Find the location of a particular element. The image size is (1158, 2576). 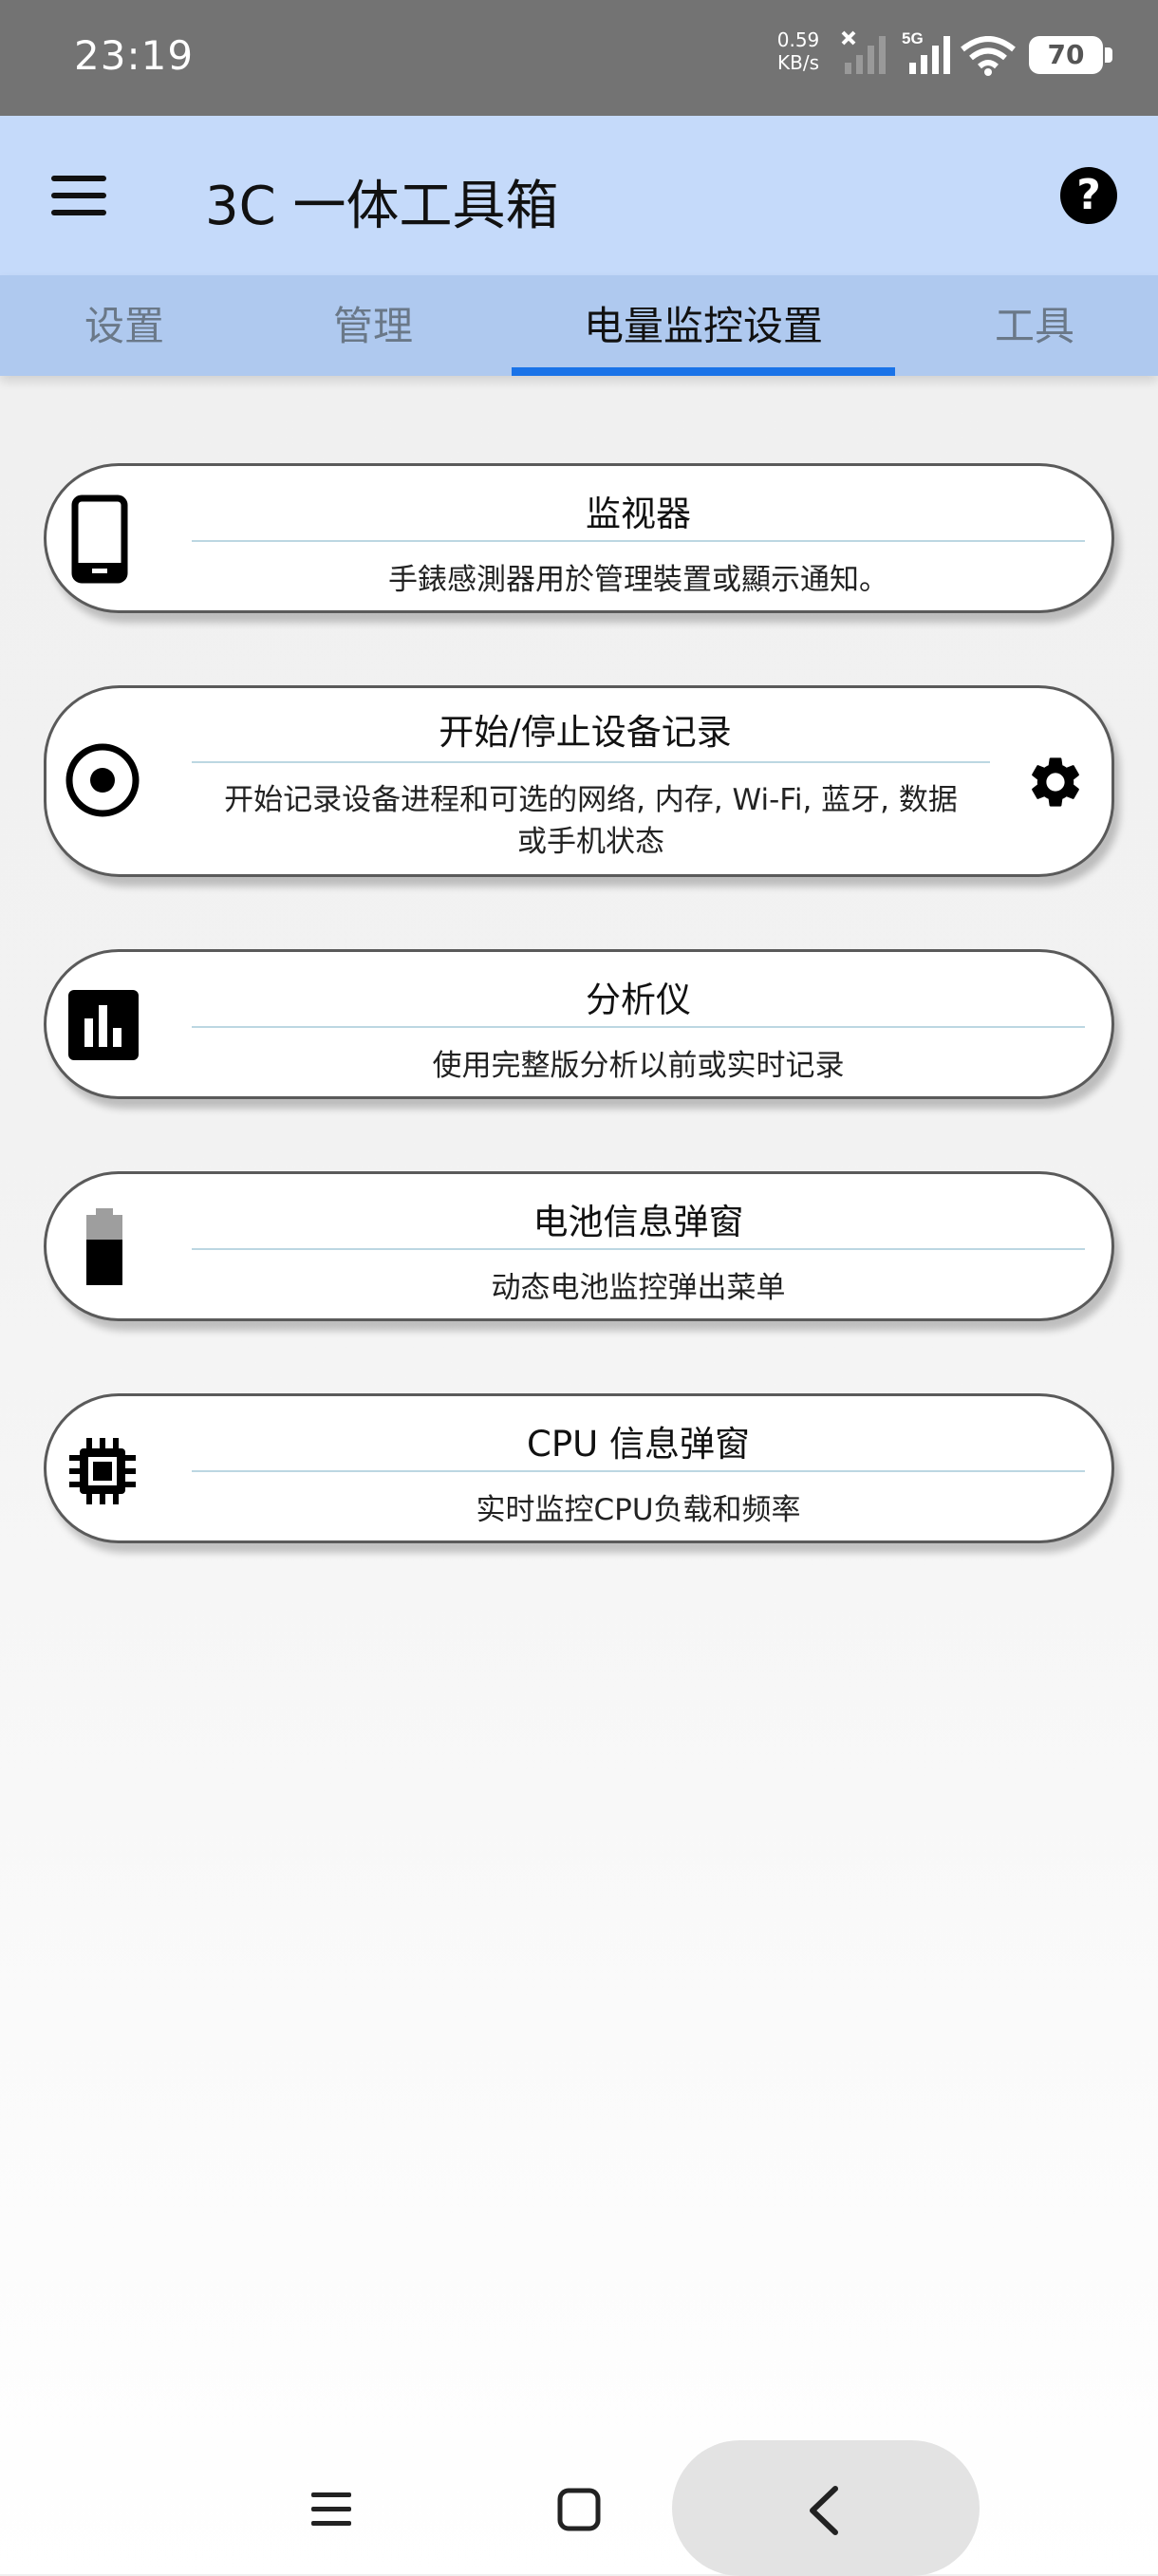

tab-settings: 设置 is located at coordinates (124, 325).